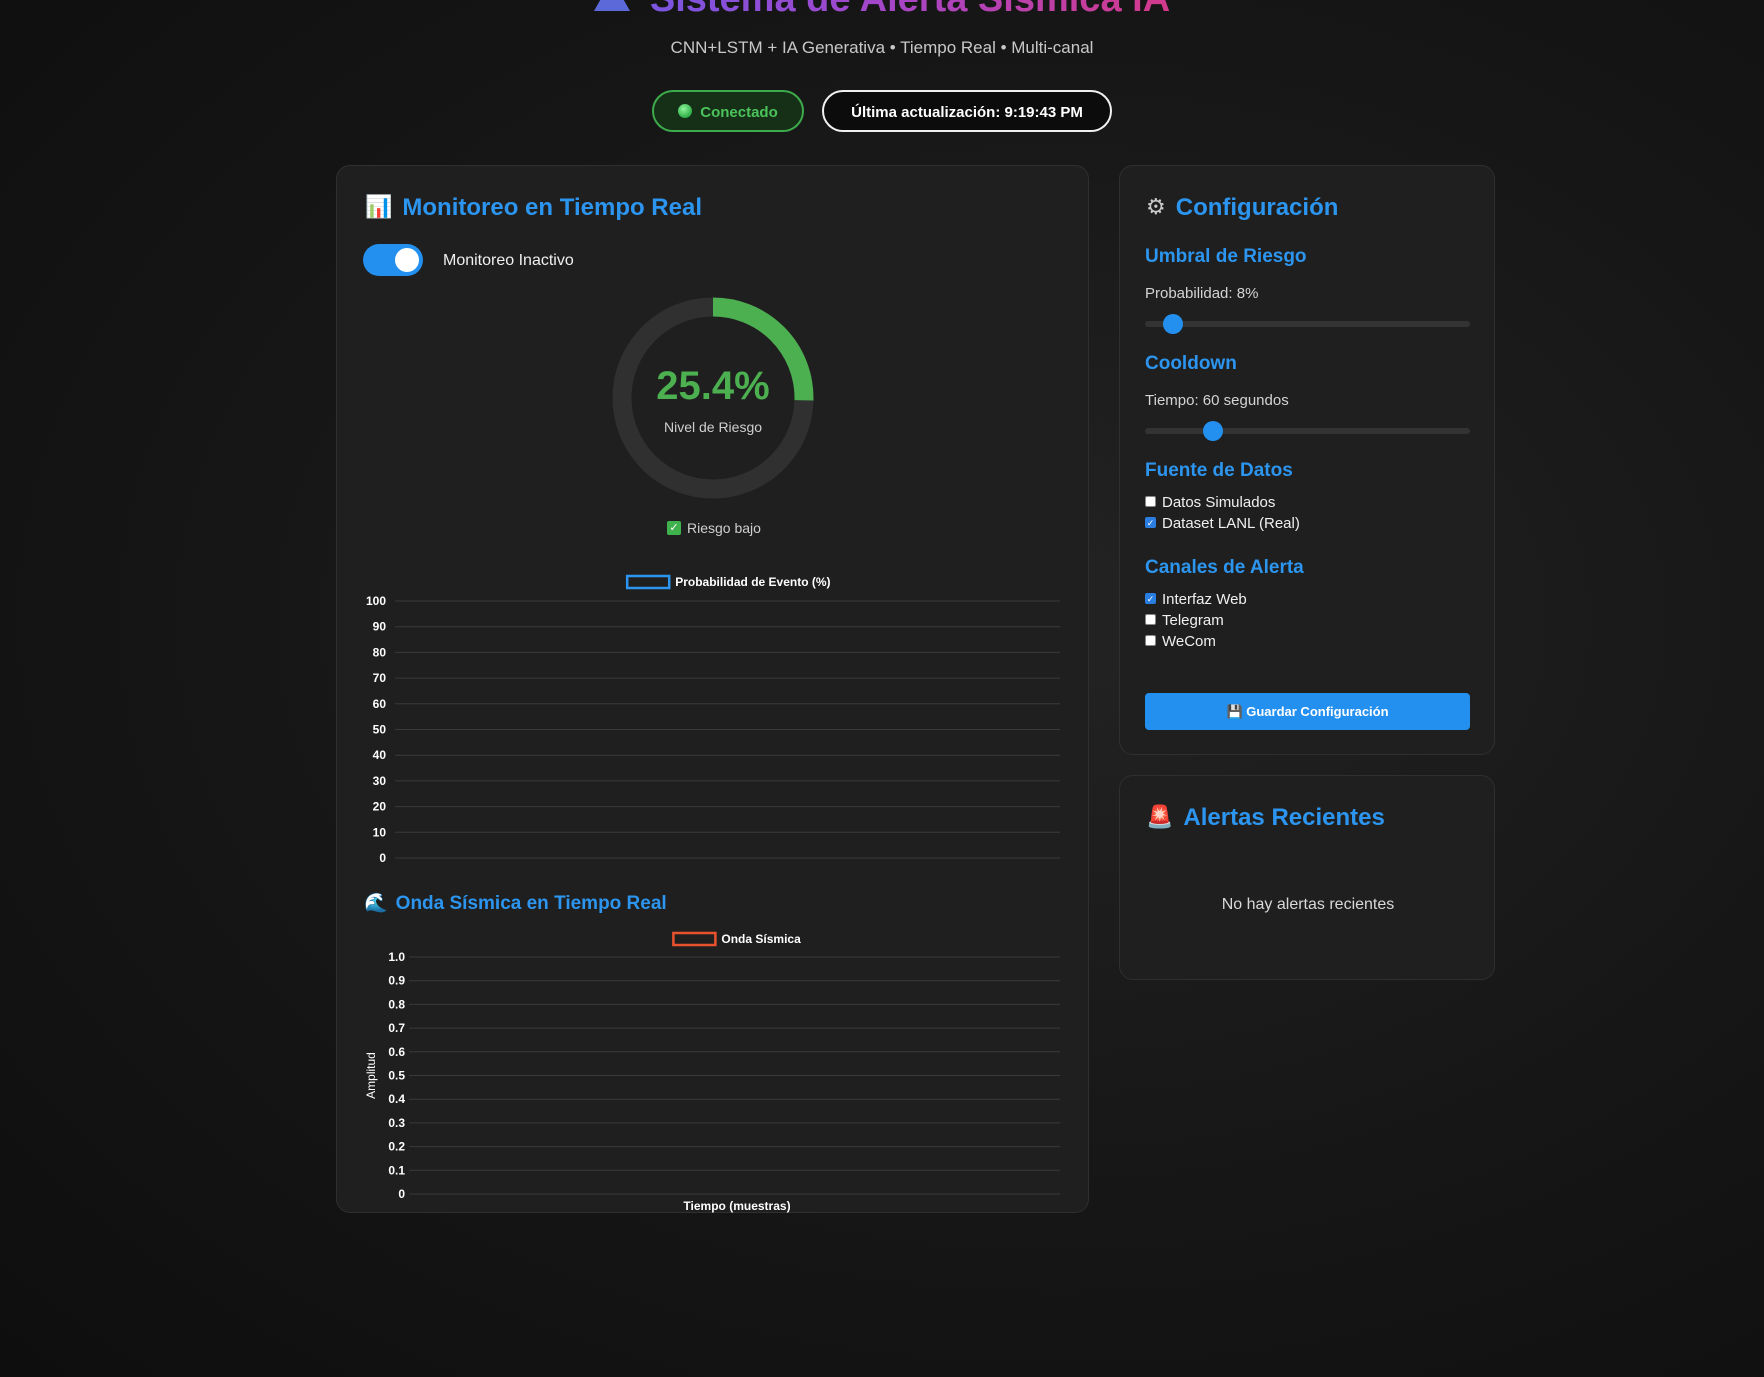 This screenshot has height=1377, width=1764. I want to click on wave-section-title: 🌊 Onda Sísmica en Tiempo Real, so click(515, 903).